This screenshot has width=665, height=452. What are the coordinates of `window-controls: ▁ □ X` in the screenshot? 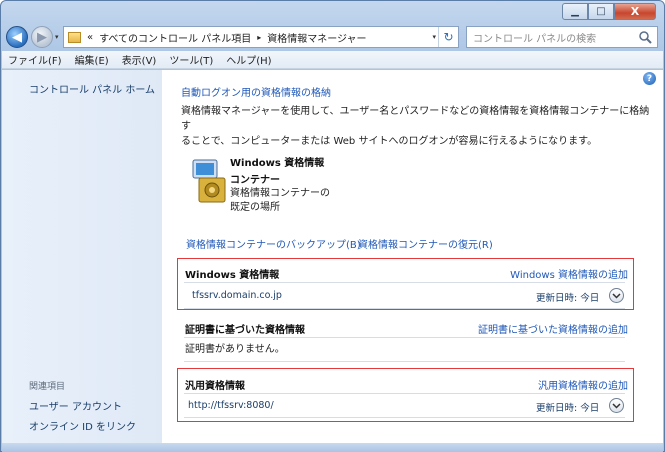 It's located at (609, 11).